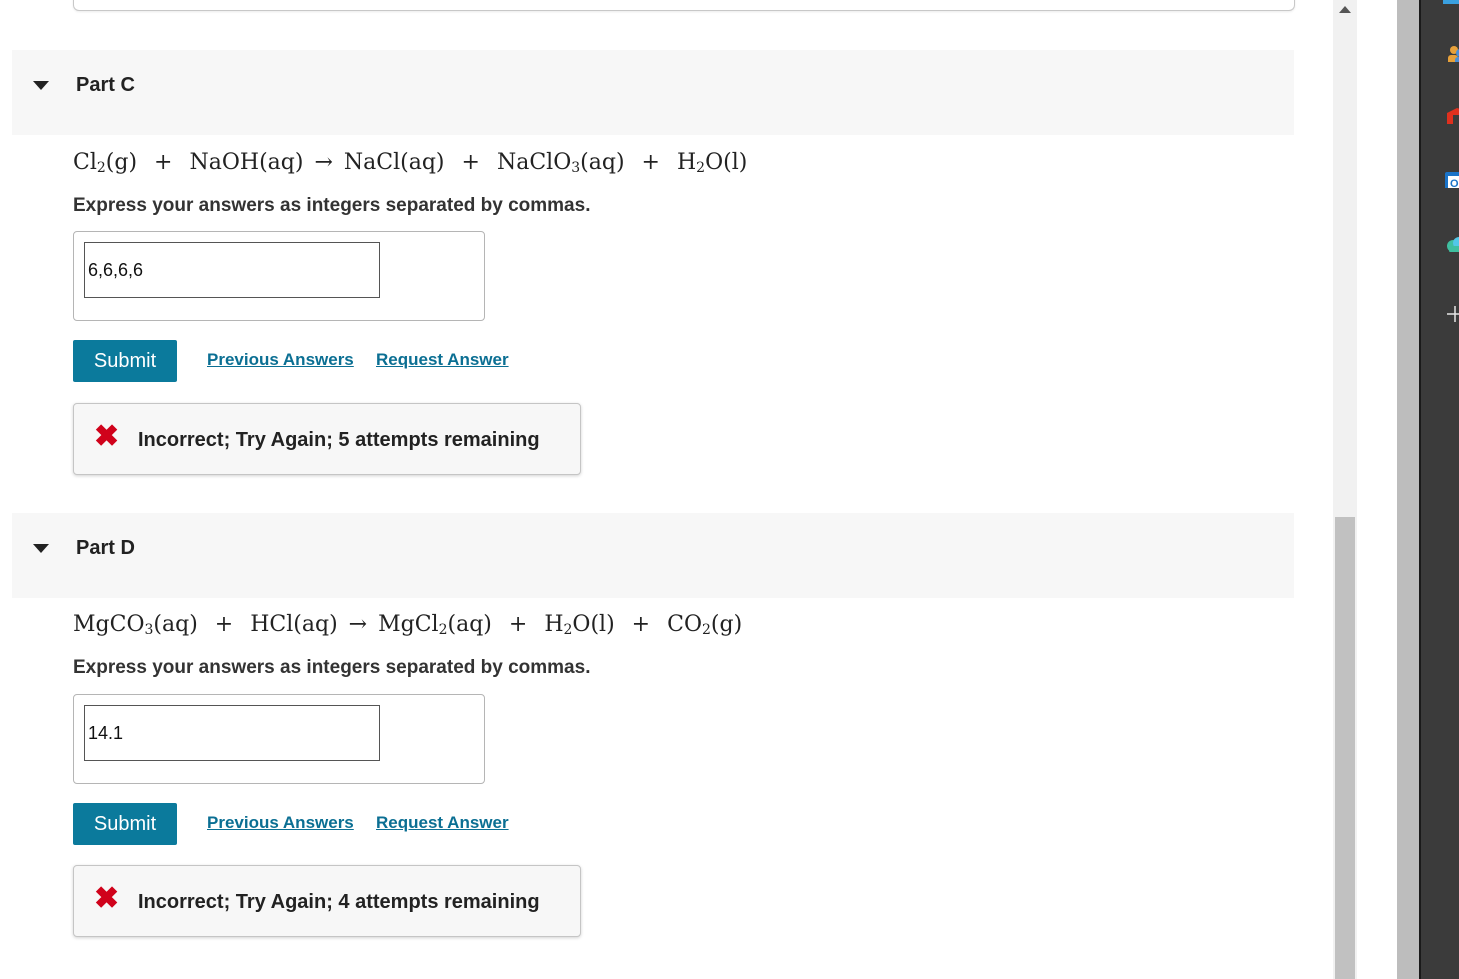 The width and height of the screenshot is (1459, 979). I want to click on species: HCl(aq), so click(294, 624).